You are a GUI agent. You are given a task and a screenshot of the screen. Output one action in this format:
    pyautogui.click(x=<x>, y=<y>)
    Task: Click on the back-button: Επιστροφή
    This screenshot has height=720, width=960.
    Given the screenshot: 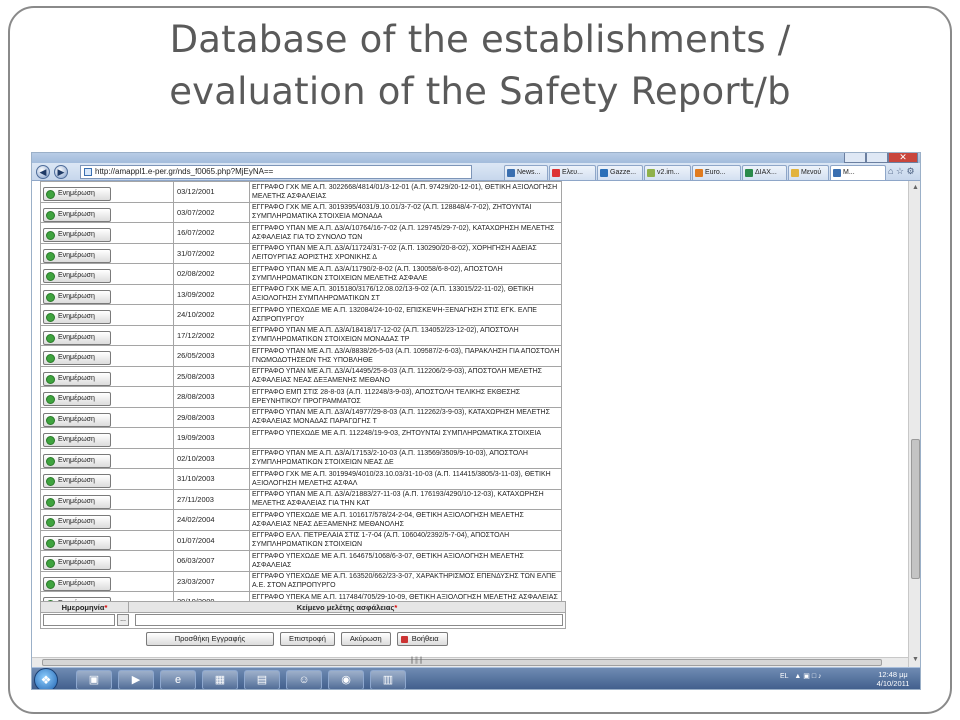 What is the action you would take?
    pyautogui.click(x=307, y=639)
    